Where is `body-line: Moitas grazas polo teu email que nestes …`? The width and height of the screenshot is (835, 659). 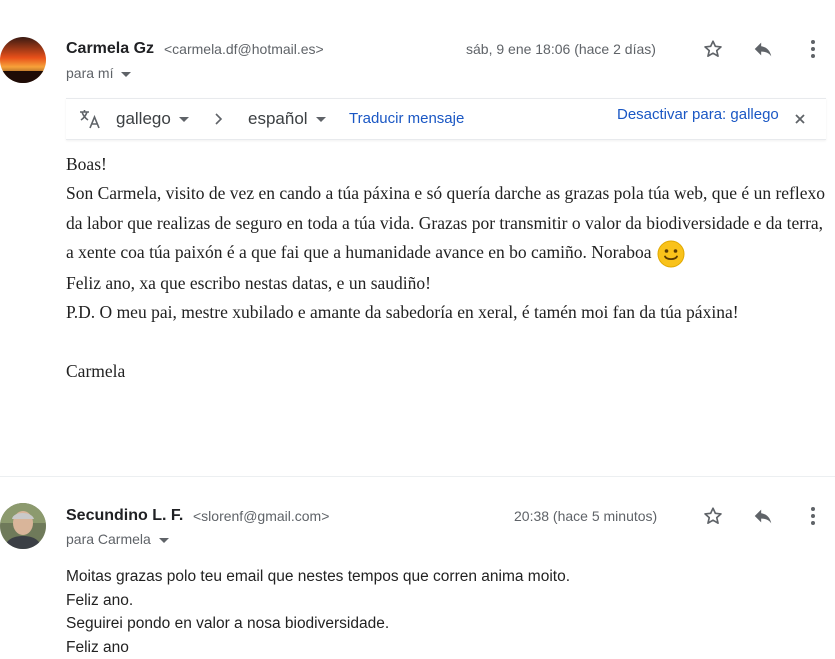 body-line: Moitas grazas polo teu email que nestes … is located at coordinates (446, 577).